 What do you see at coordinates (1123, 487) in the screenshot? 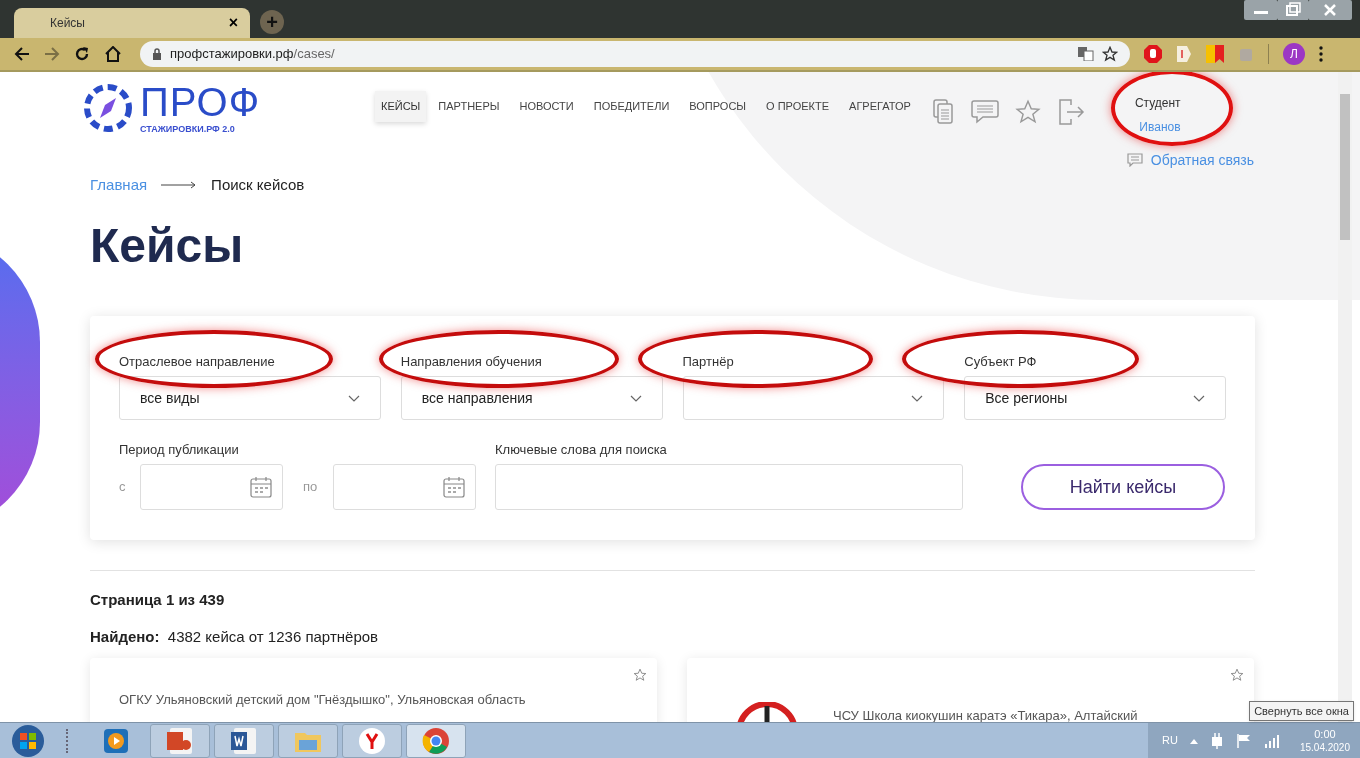
I see `search-button: Найти кейсы` at bounding box center [1123, 487].